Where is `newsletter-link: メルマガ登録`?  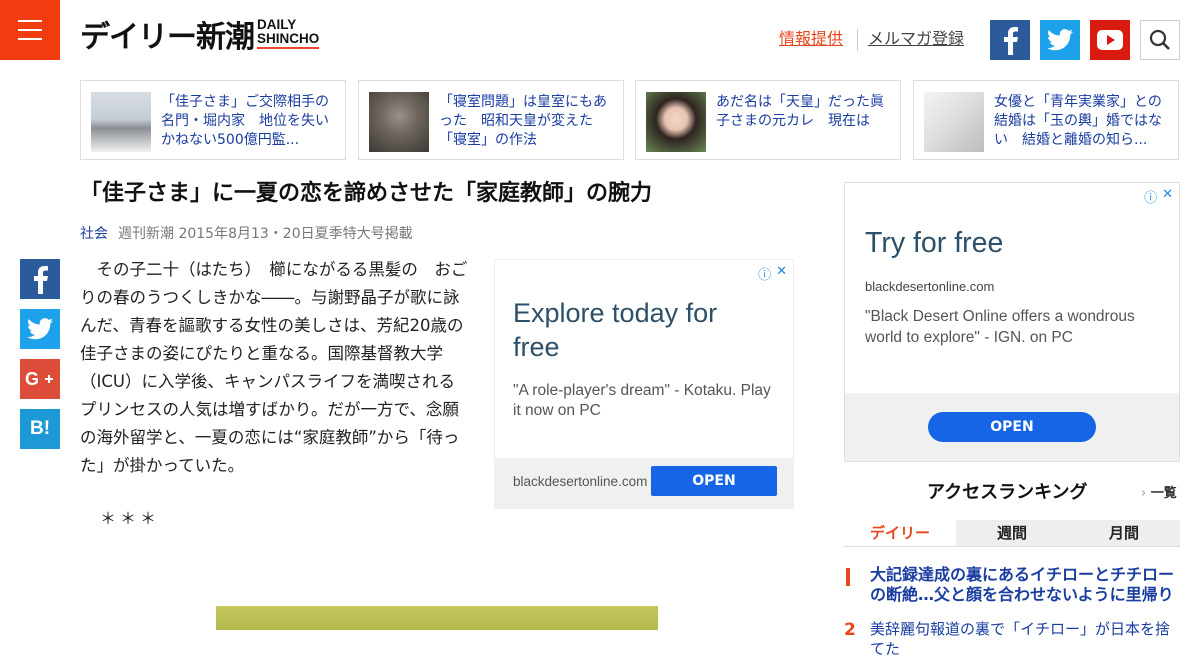
newsletter-link: メルマガ登録 is located at coordinates (916, 39).